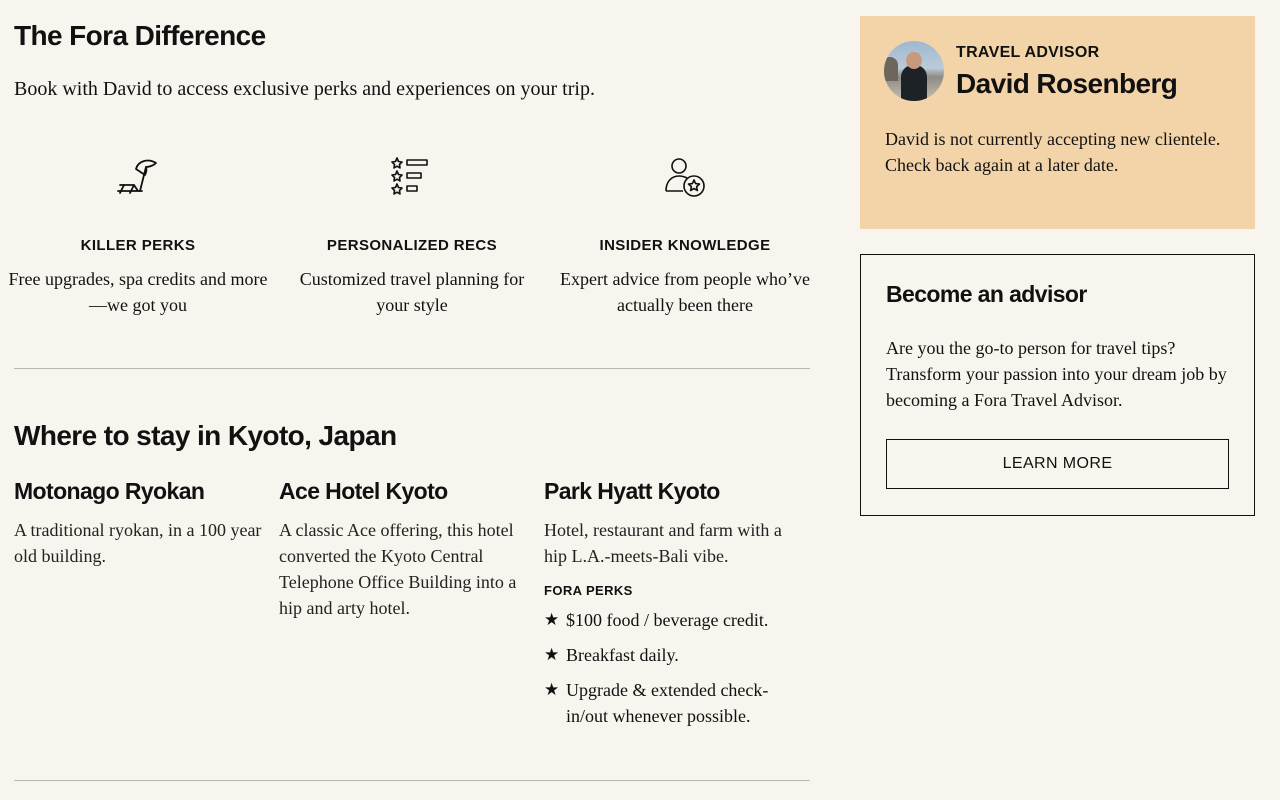  I want to click on advisor-name: David Rosenberg, so click(1067, 84).